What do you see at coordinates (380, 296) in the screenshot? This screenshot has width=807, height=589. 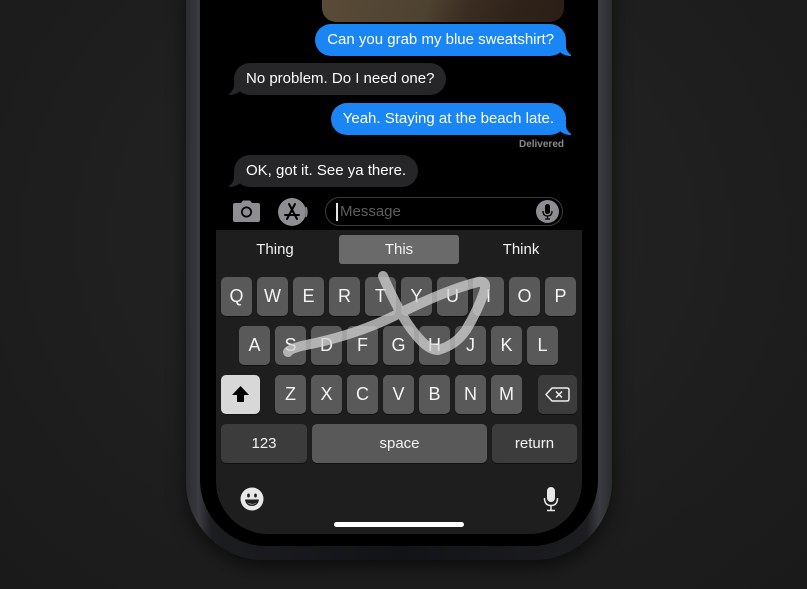 I see `key-t: T` at bounding box center [380, 296].